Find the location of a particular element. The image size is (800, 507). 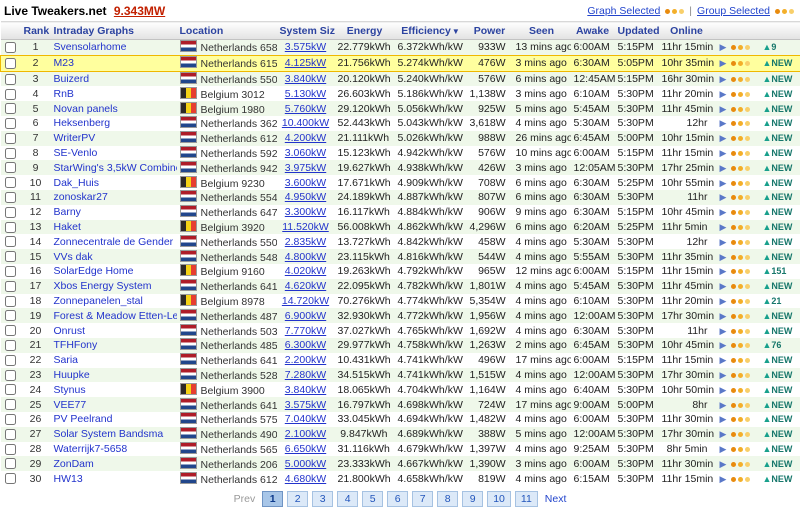

system-name-link: Haket is located at coordinates (67, 227).